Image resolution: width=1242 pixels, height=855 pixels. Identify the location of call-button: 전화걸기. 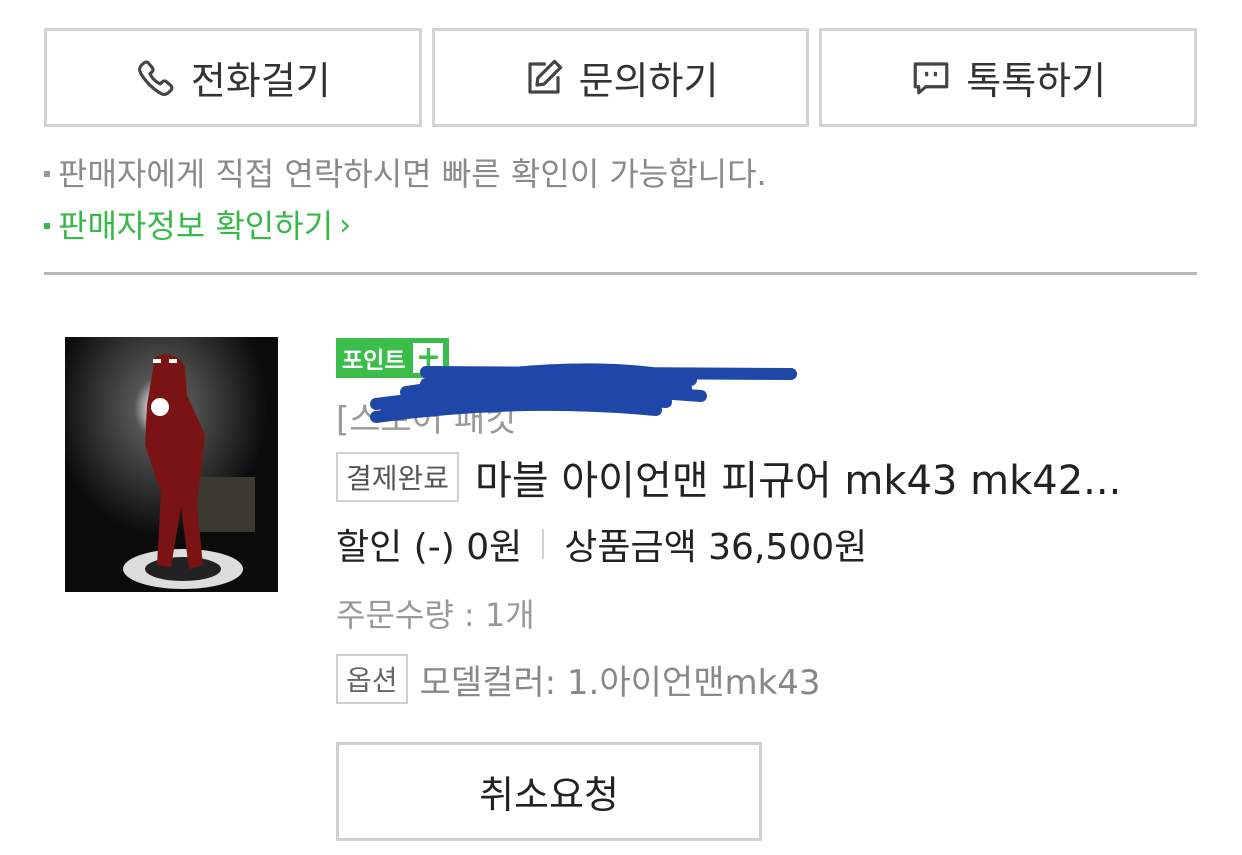
(233, 77).